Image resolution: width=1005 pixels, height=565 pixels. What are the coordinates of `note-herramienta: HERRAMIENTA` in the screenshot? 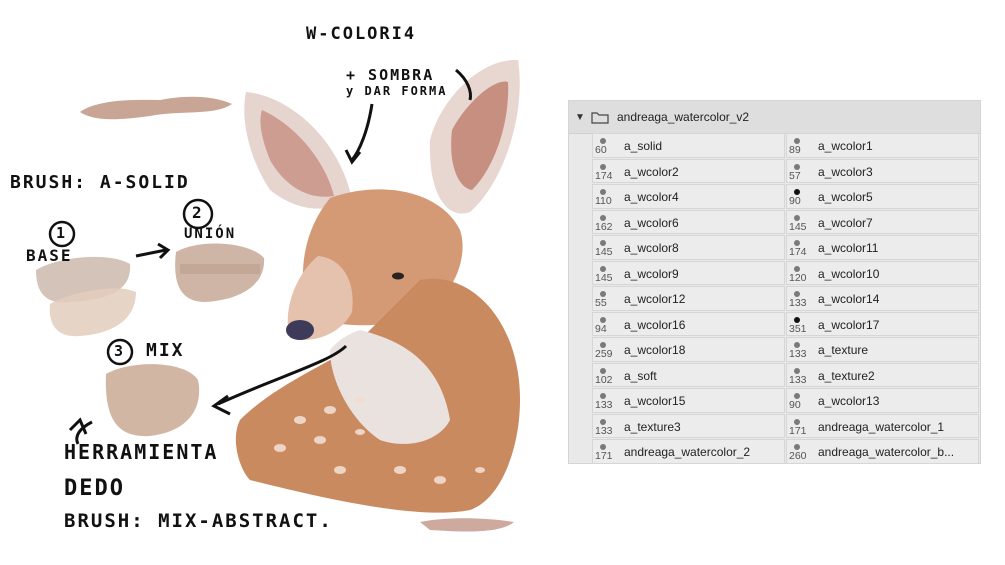 It's located at (141, 452).